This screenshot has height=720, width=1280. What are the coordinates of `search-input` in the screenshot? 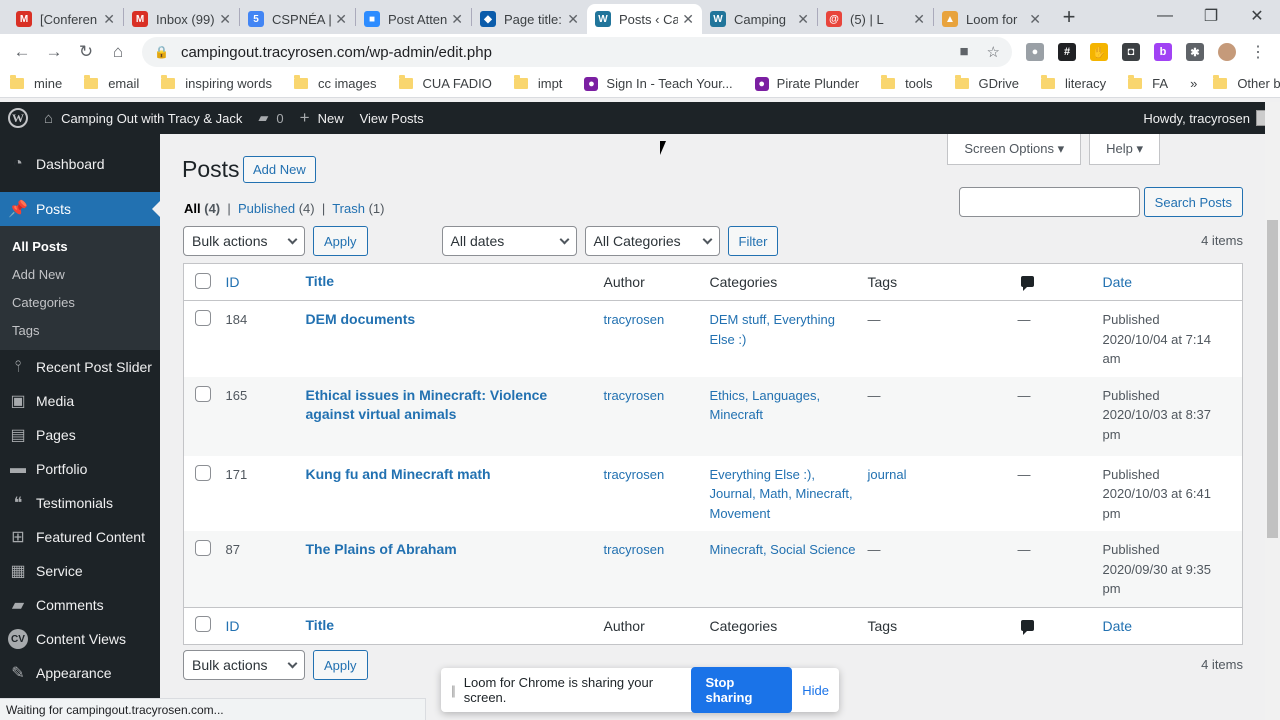 It's located at (1049, 202).